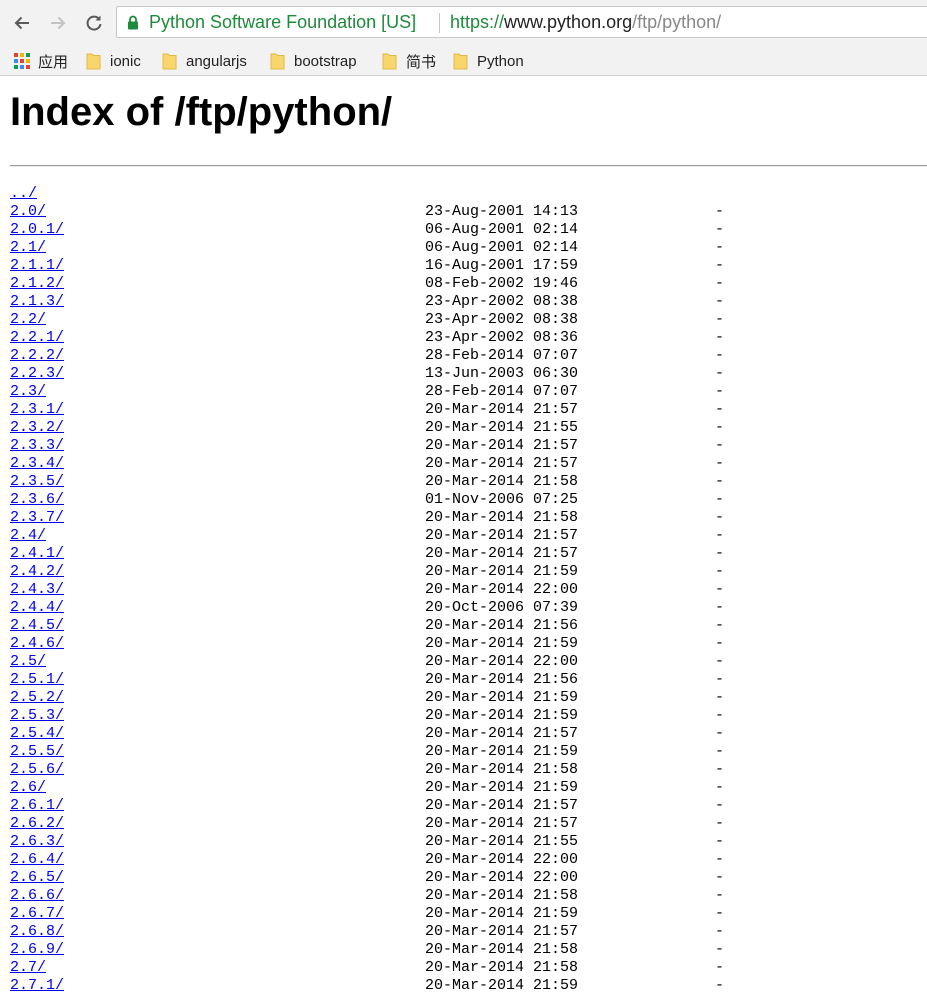 The width and height of the screenshot is (927, 995). I want to click on directory-link: 2.3.7/, so click(37, 518).